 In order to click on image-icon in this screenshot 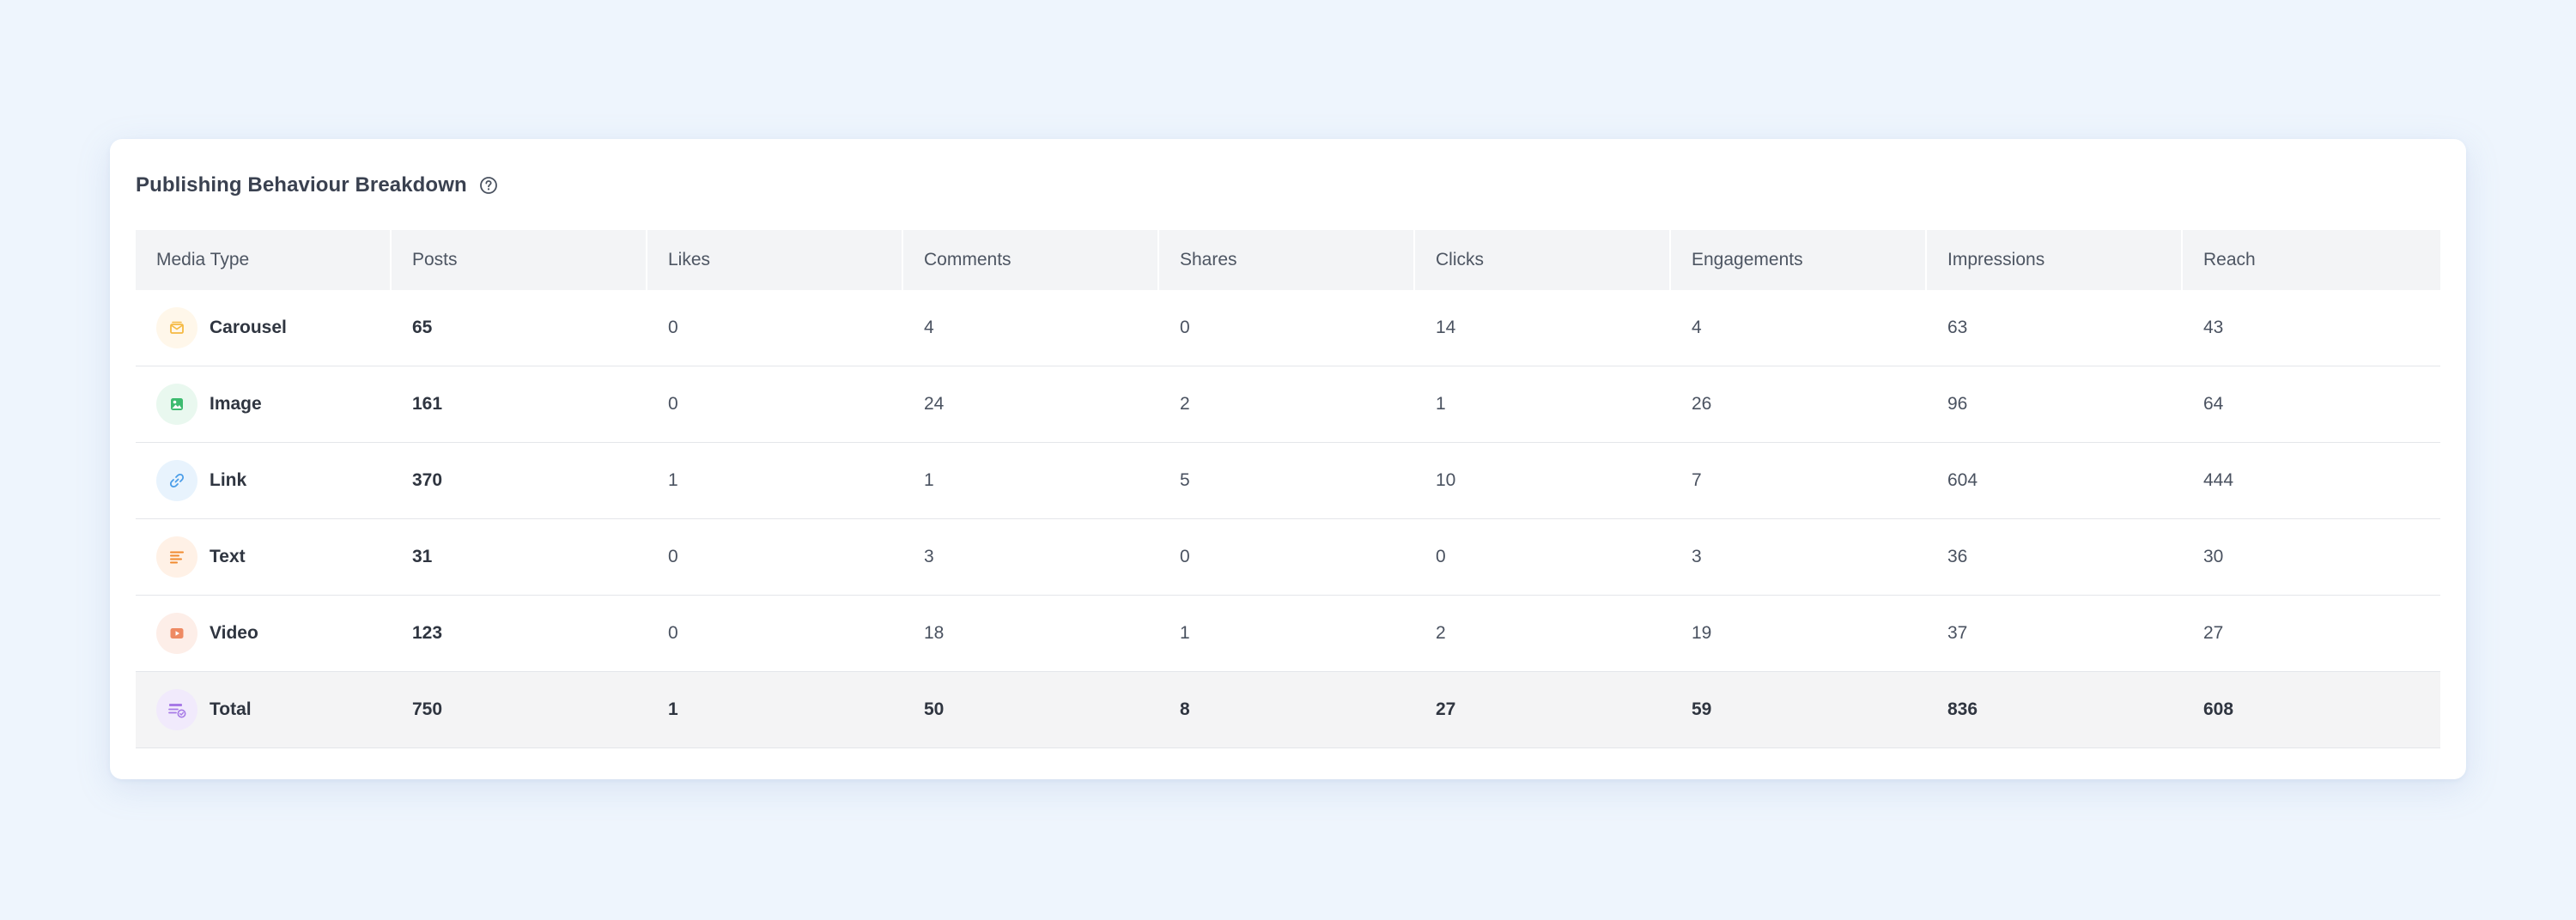, I will do `click(176, 404)`.